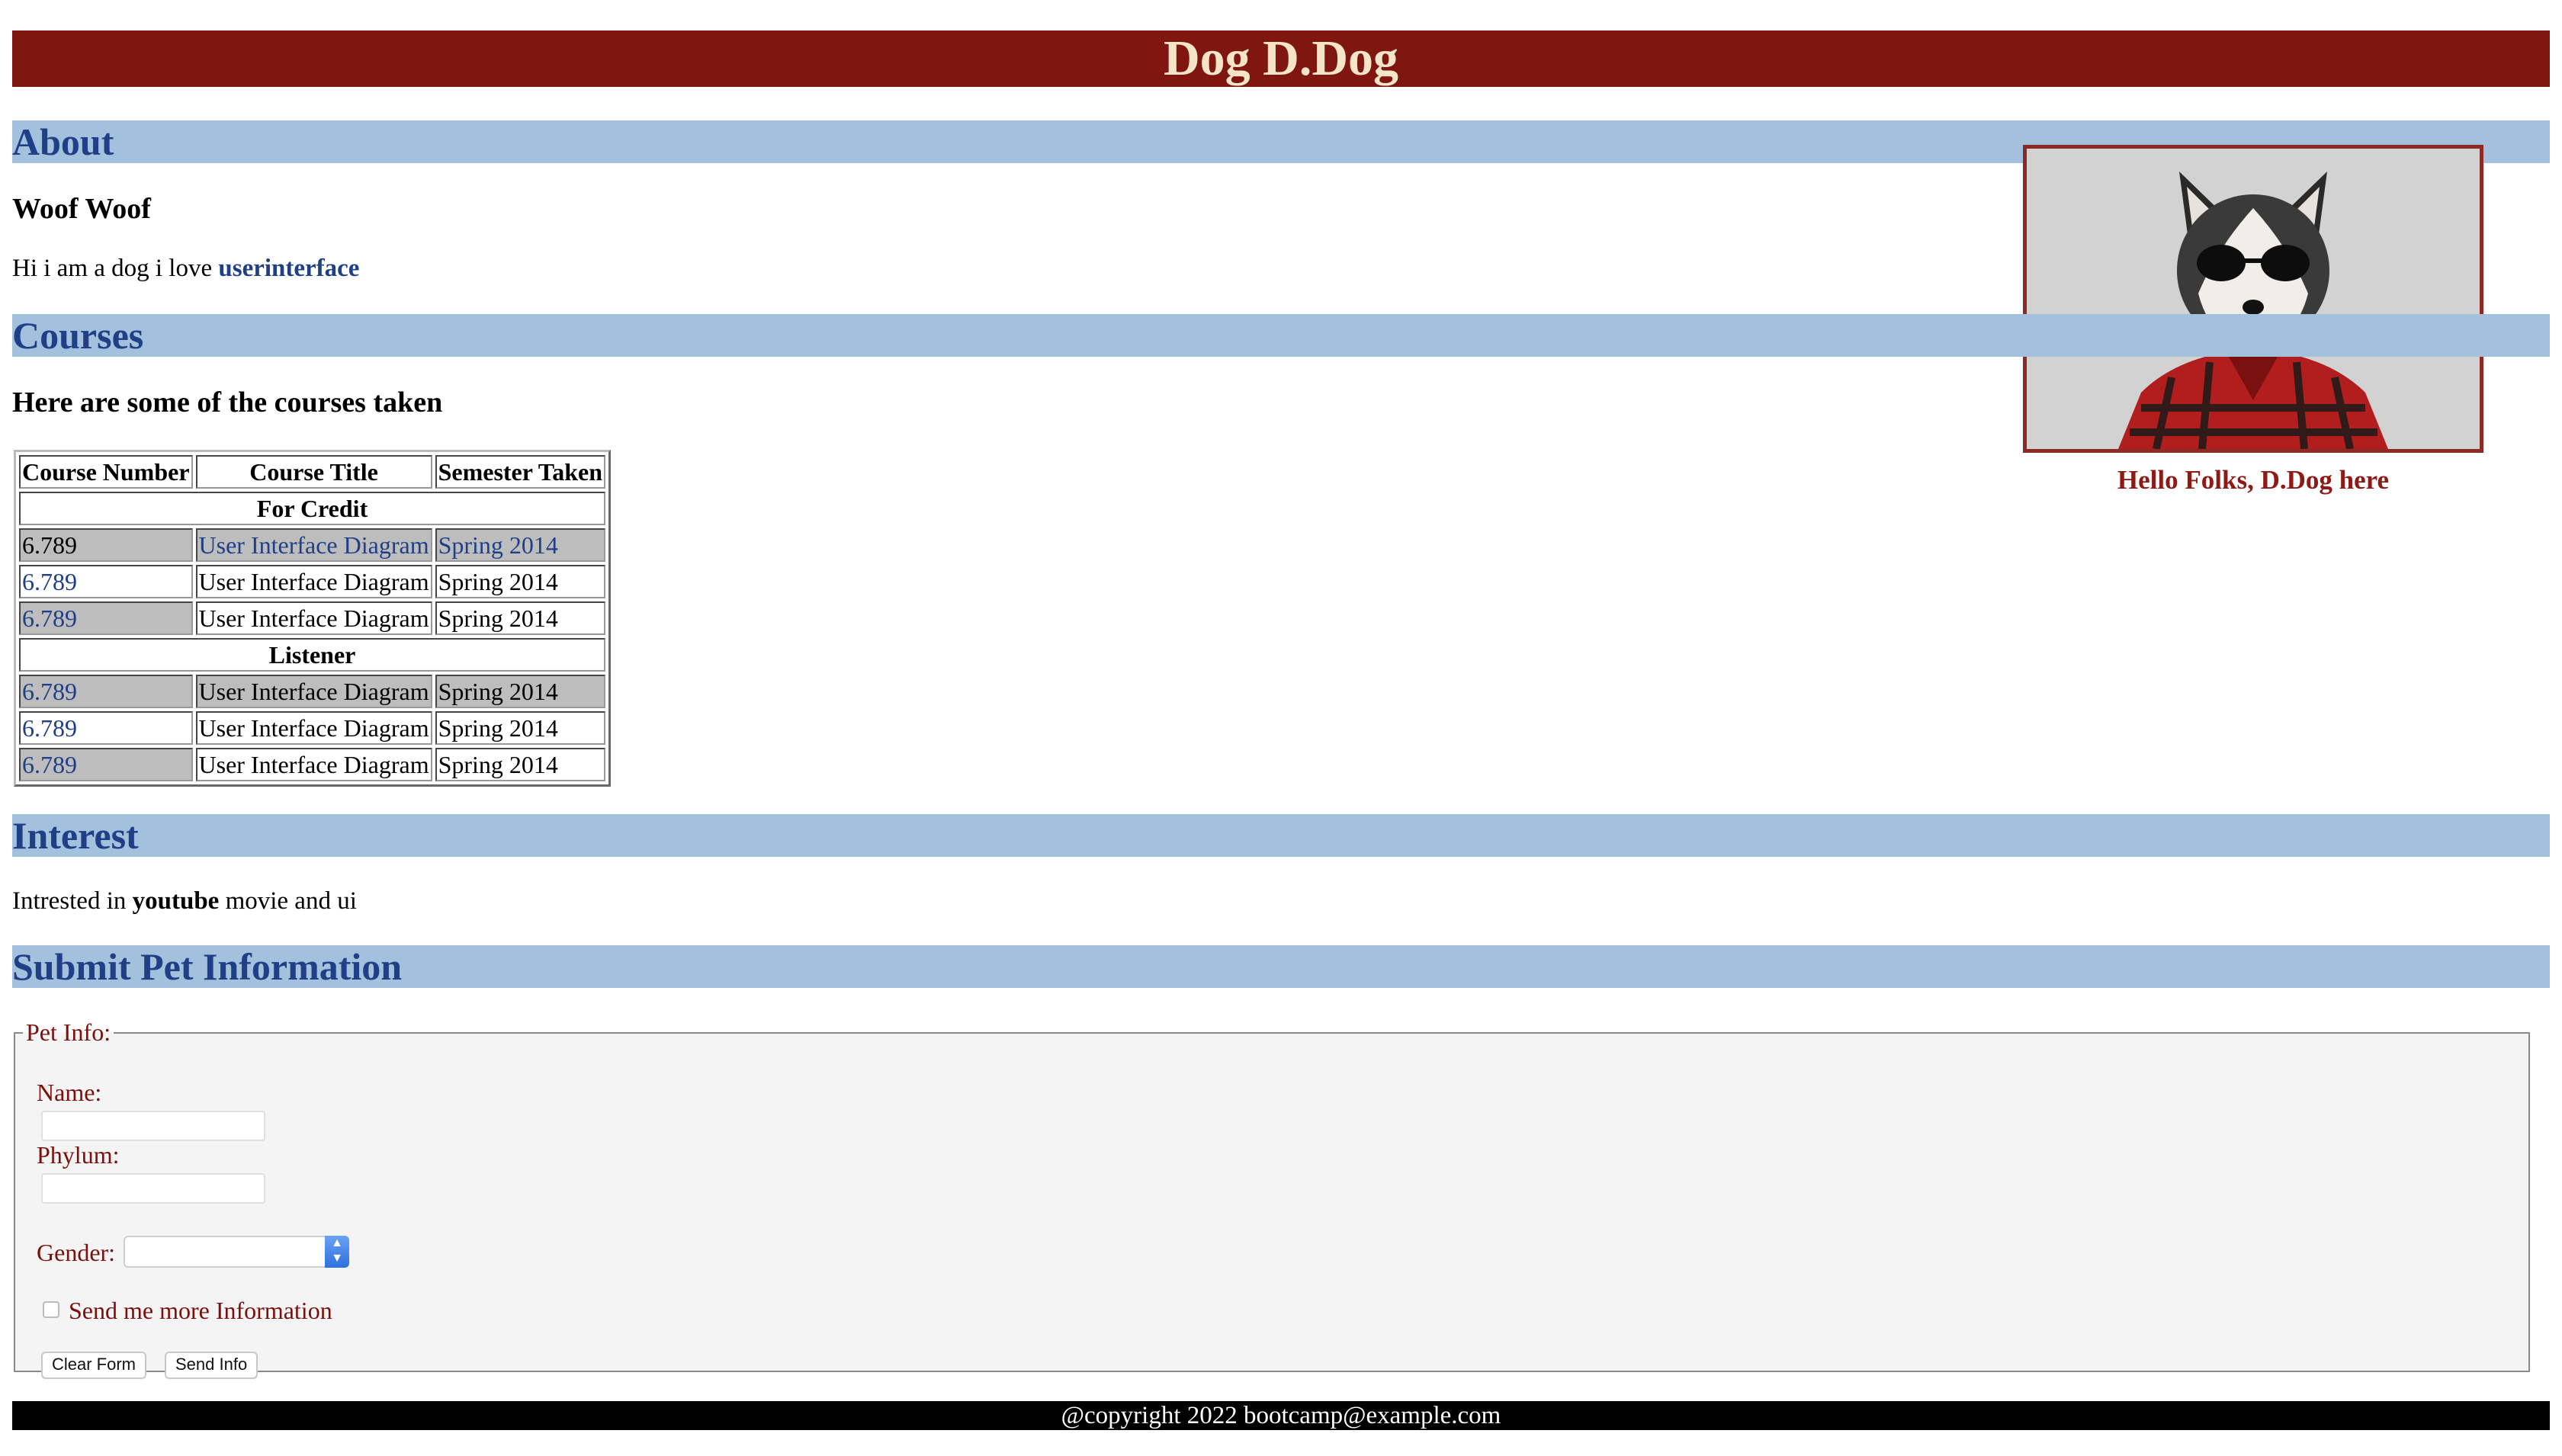 This screenshot has height=1456, width=2562. Describe the element at coordinates (115, 268) in the screenshot. I see `about-text-before-link: Hi i am a dog i love` at that location.